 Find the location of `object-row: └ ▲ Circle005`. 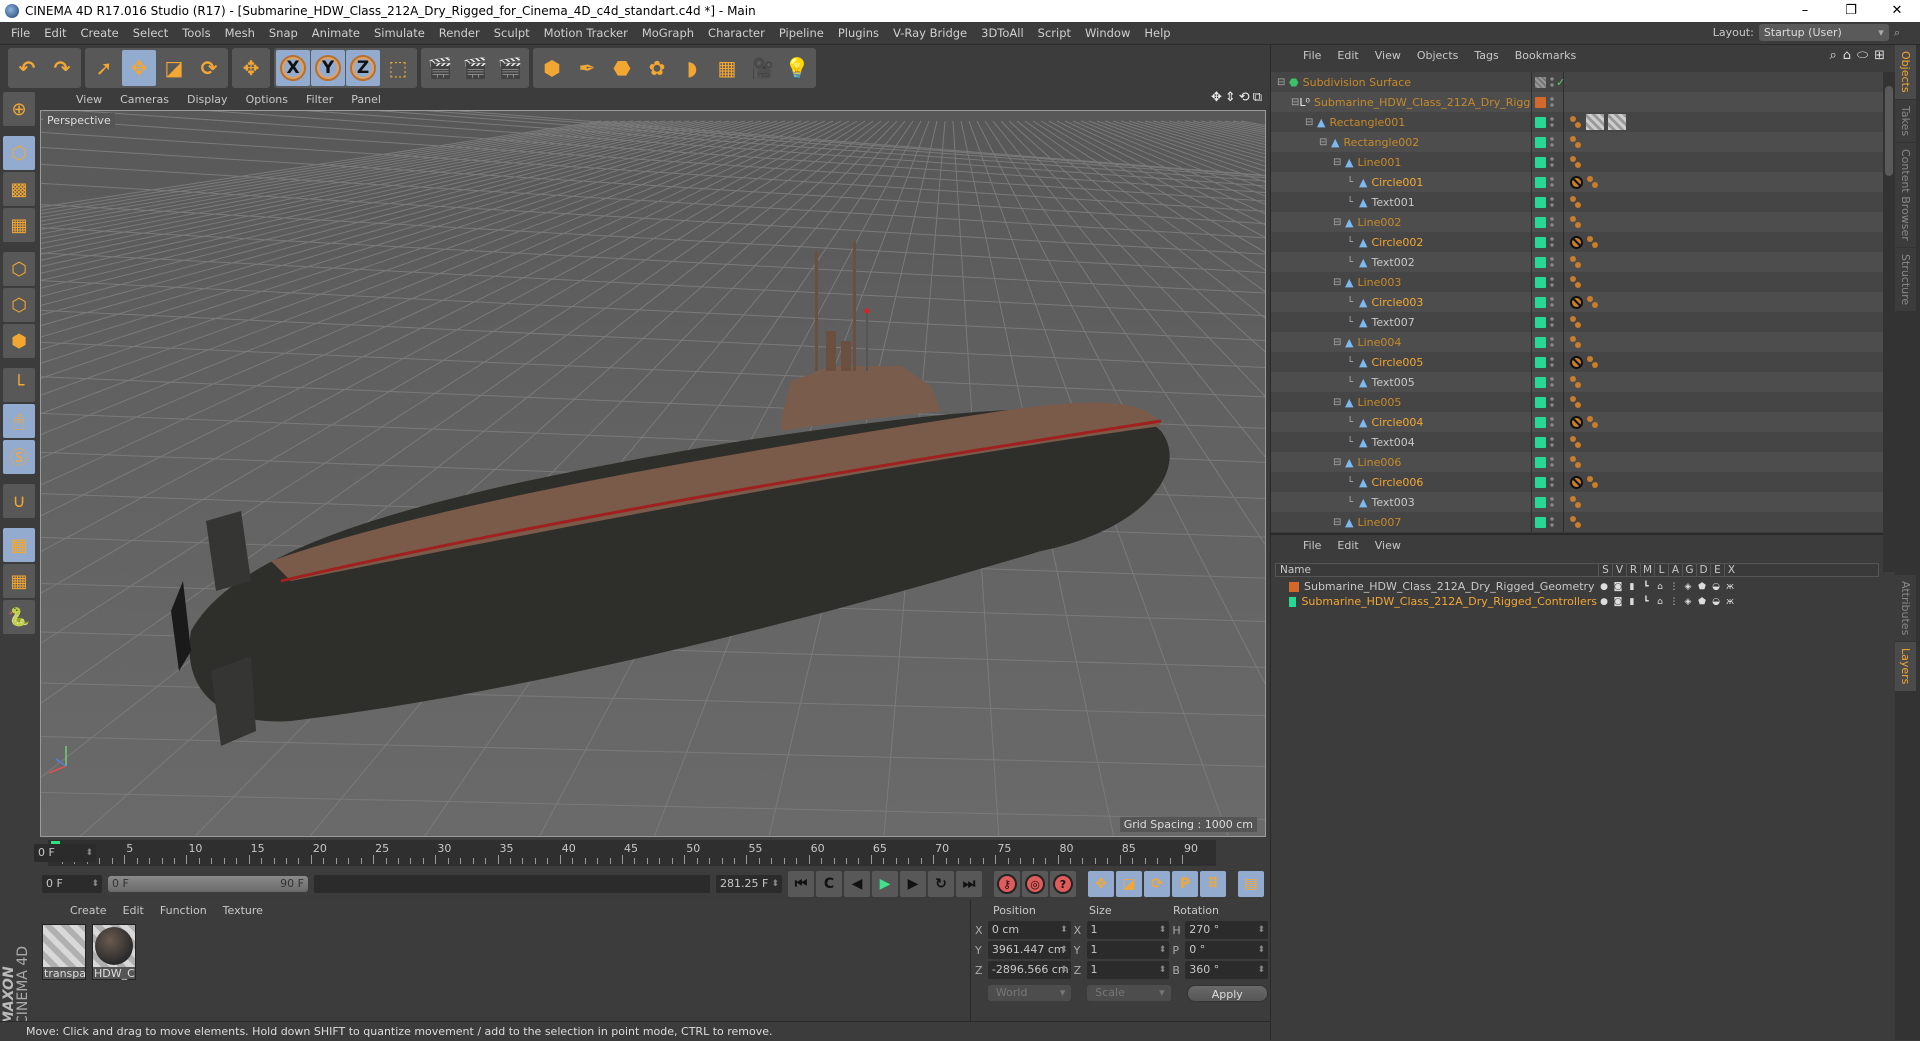

object-row: └ ▲ Circle005 is located at coordinates (1577, 362).